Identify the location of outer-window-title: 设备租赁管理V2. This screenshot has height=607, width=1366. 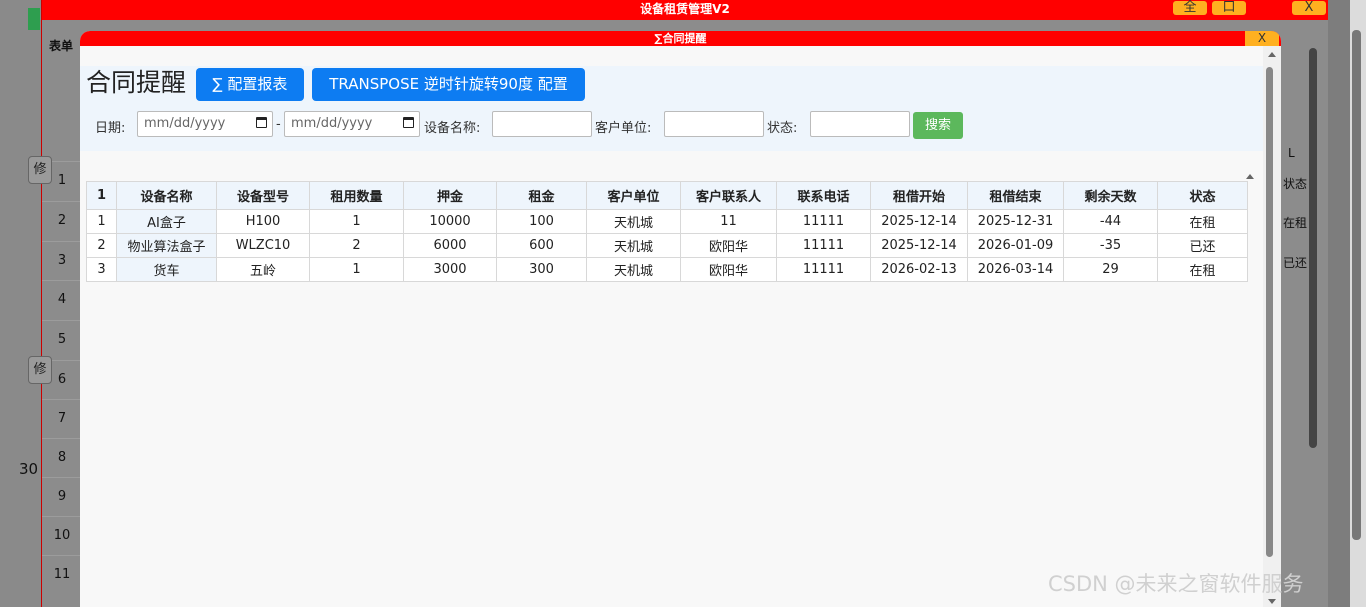
(685, 10).